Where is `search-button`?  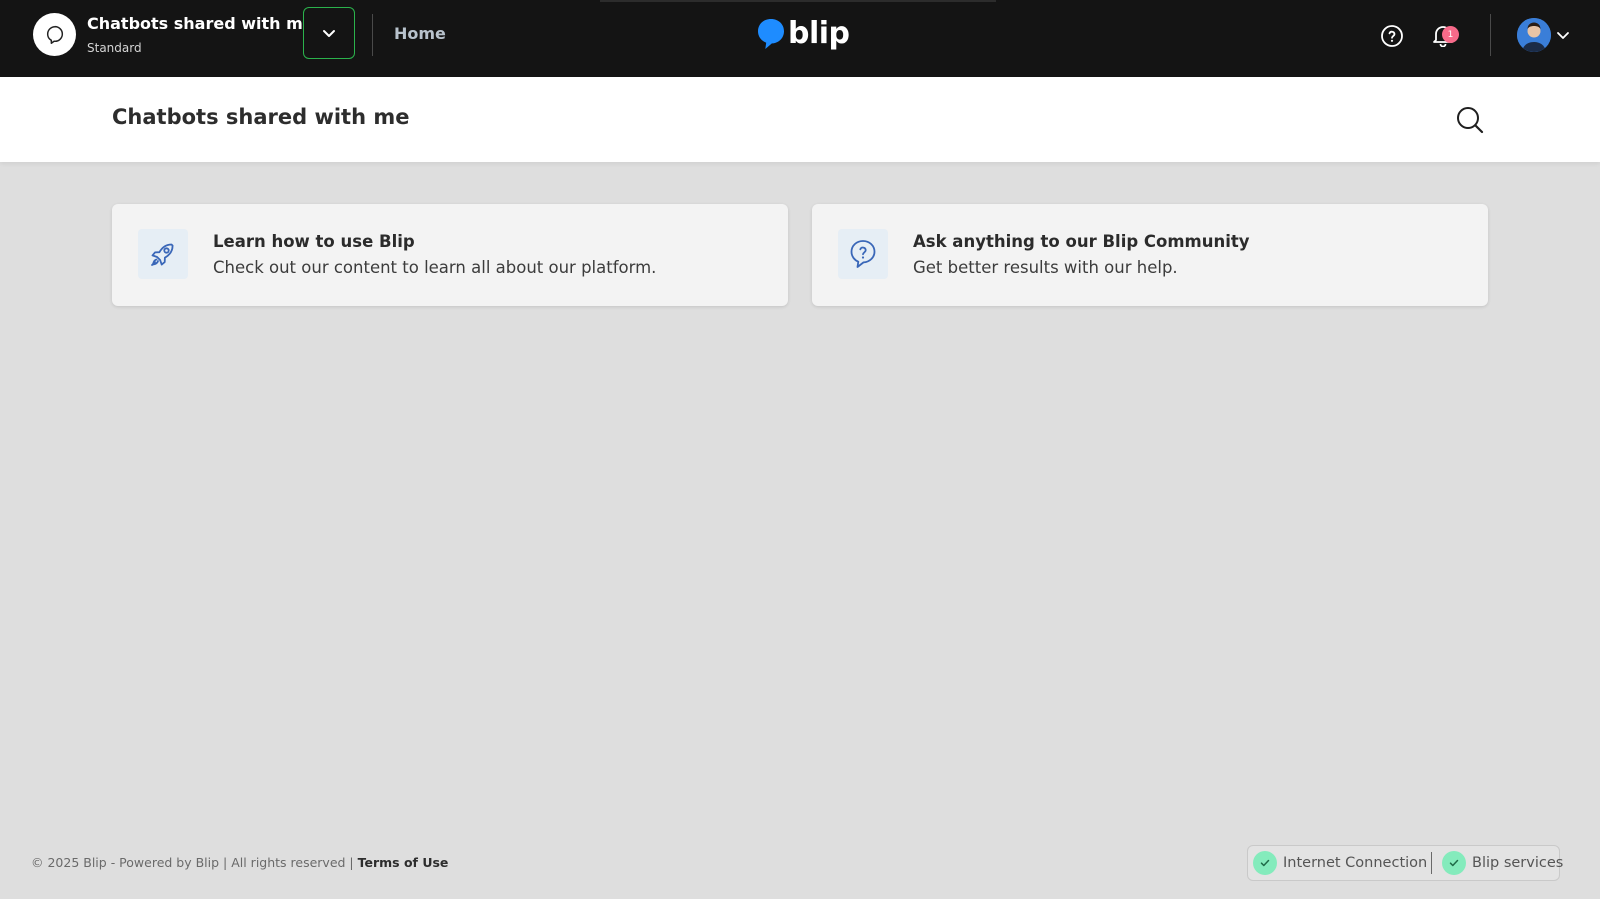 search-button is located at coordinates (1470, 120).